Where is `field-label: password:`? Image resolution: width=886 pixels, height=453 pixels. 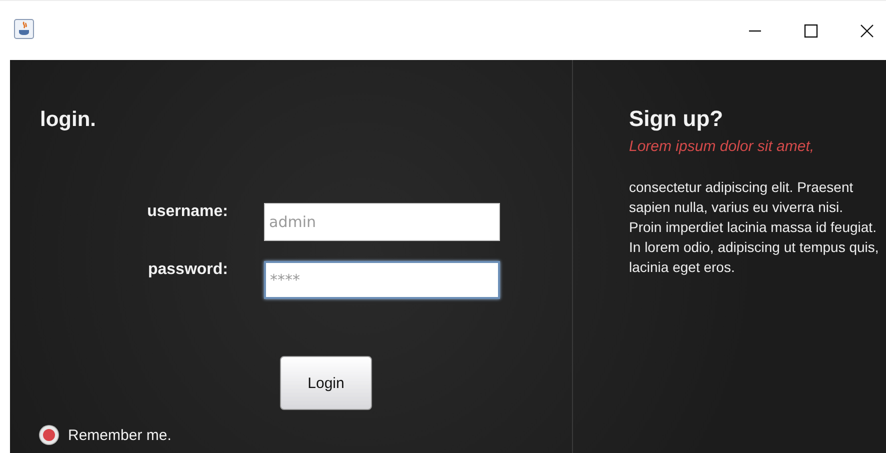 field-label: password: is located at coordinates (188, 270).